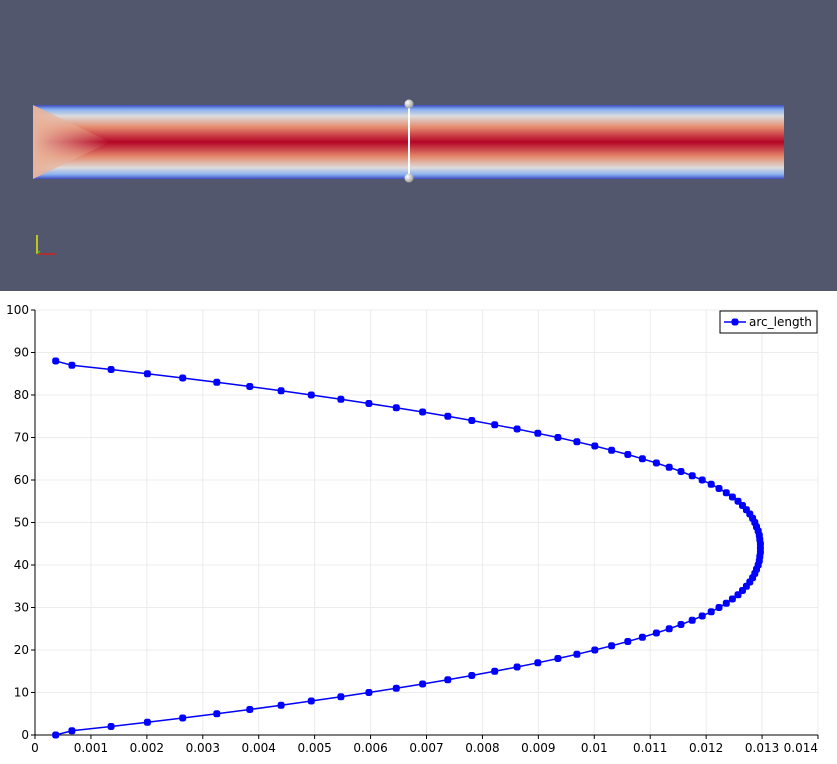 The width and height of the screenshot is (837, 764). I want to click on x-tick-label: 0.002, so click(147, 748).